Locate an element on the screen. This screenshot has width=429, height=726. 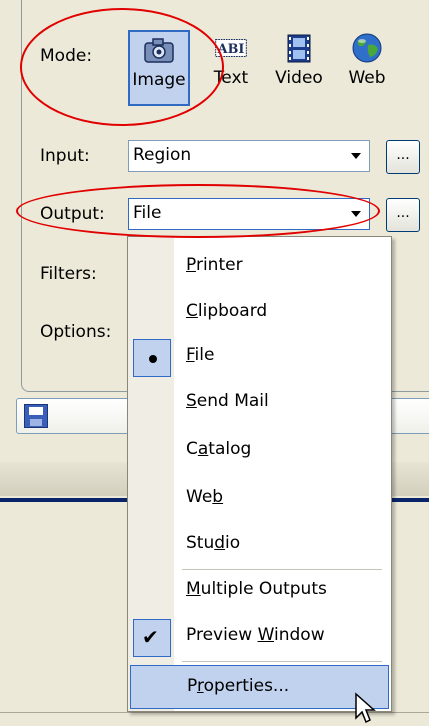
bullet-icon is located at coordinates (153, 359).